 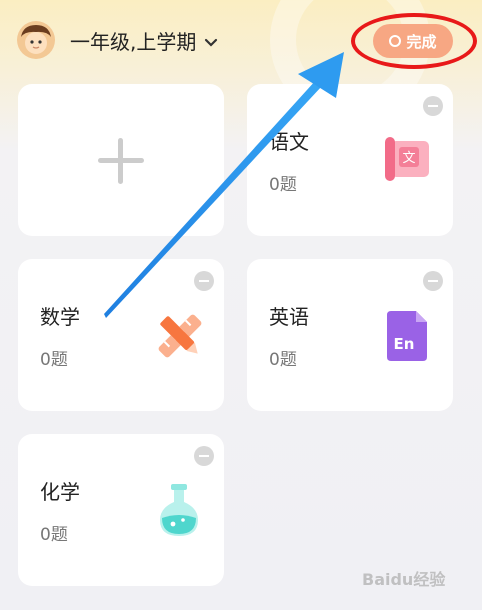 I want to click on chevron-down-icon, so click(x=211, y=41).